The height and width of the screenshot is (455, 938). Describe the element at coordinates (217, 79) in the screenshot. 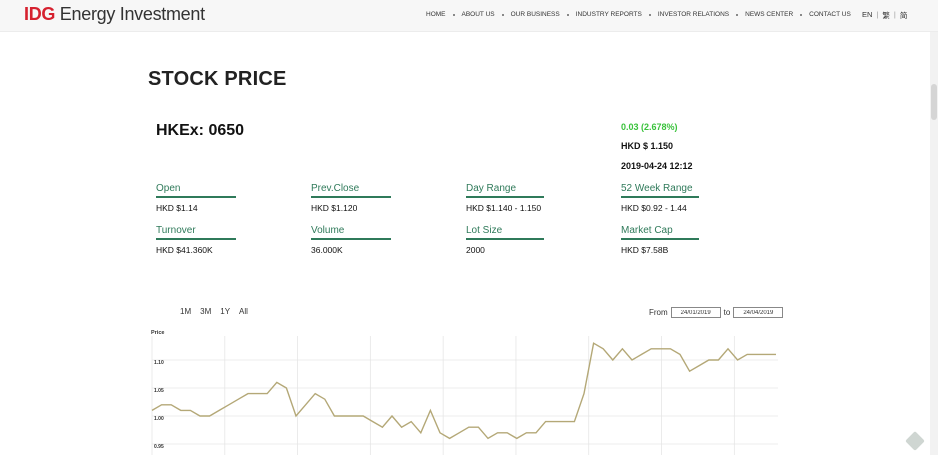

I see `page-title: STOCK PRICE` at that location.